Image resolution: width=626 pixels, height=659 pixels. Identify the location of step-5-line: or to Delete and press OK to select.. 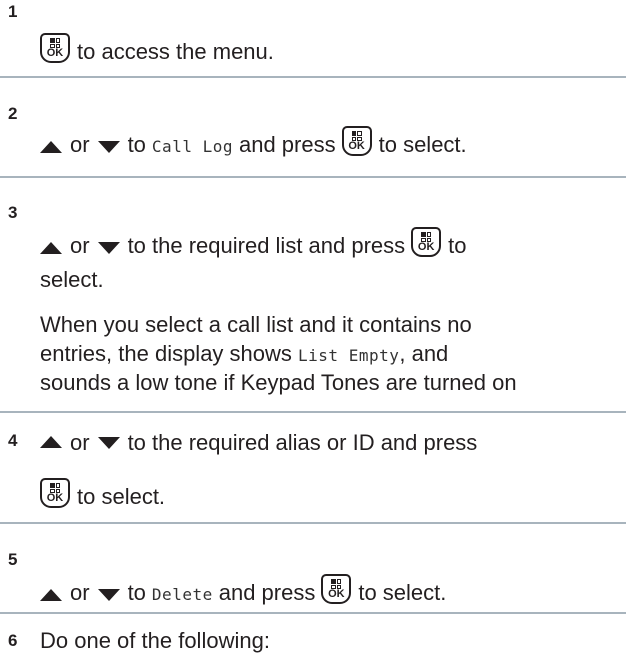
(243, 582).